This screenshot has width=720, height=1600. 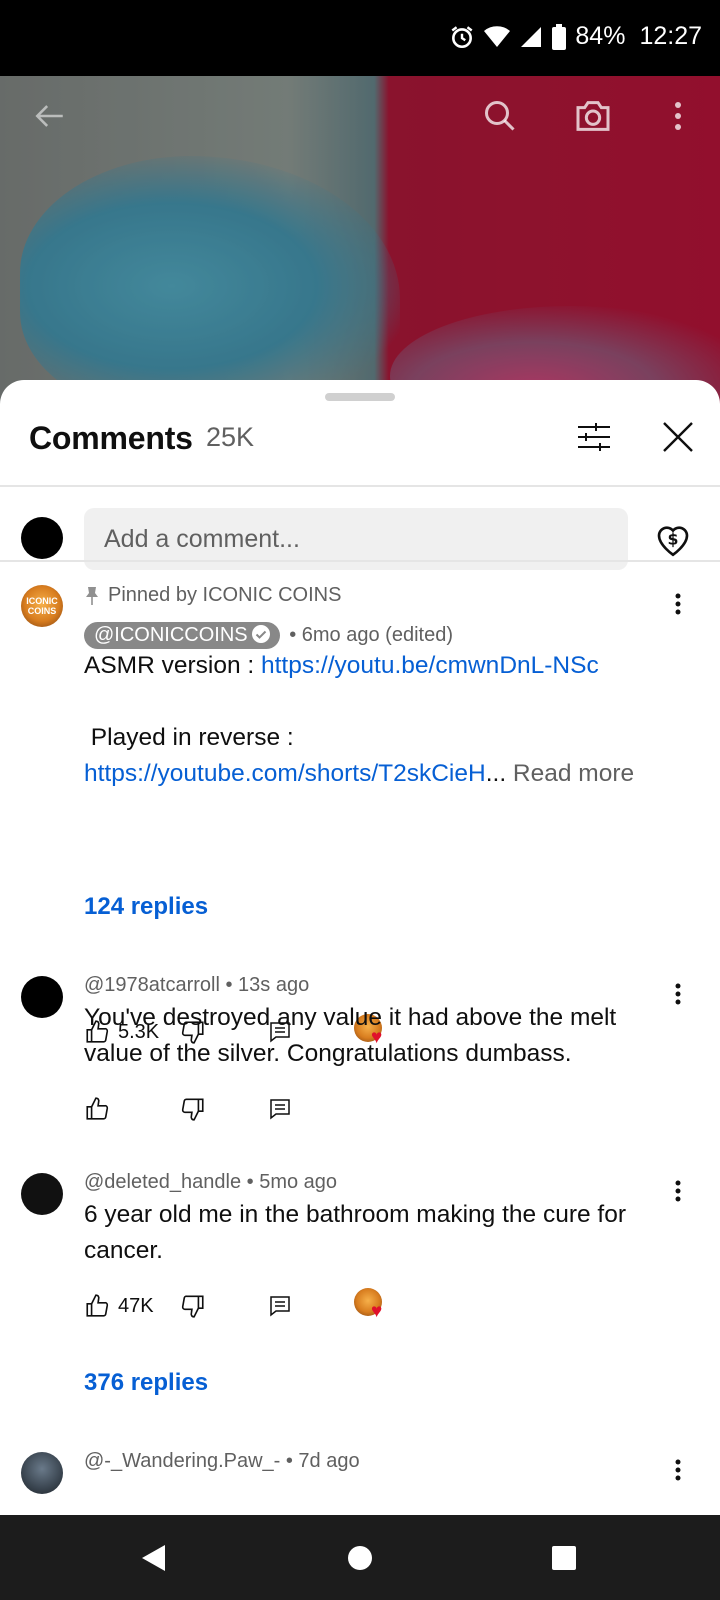 I want to click on pin-icon, so click(x=92, y=595).